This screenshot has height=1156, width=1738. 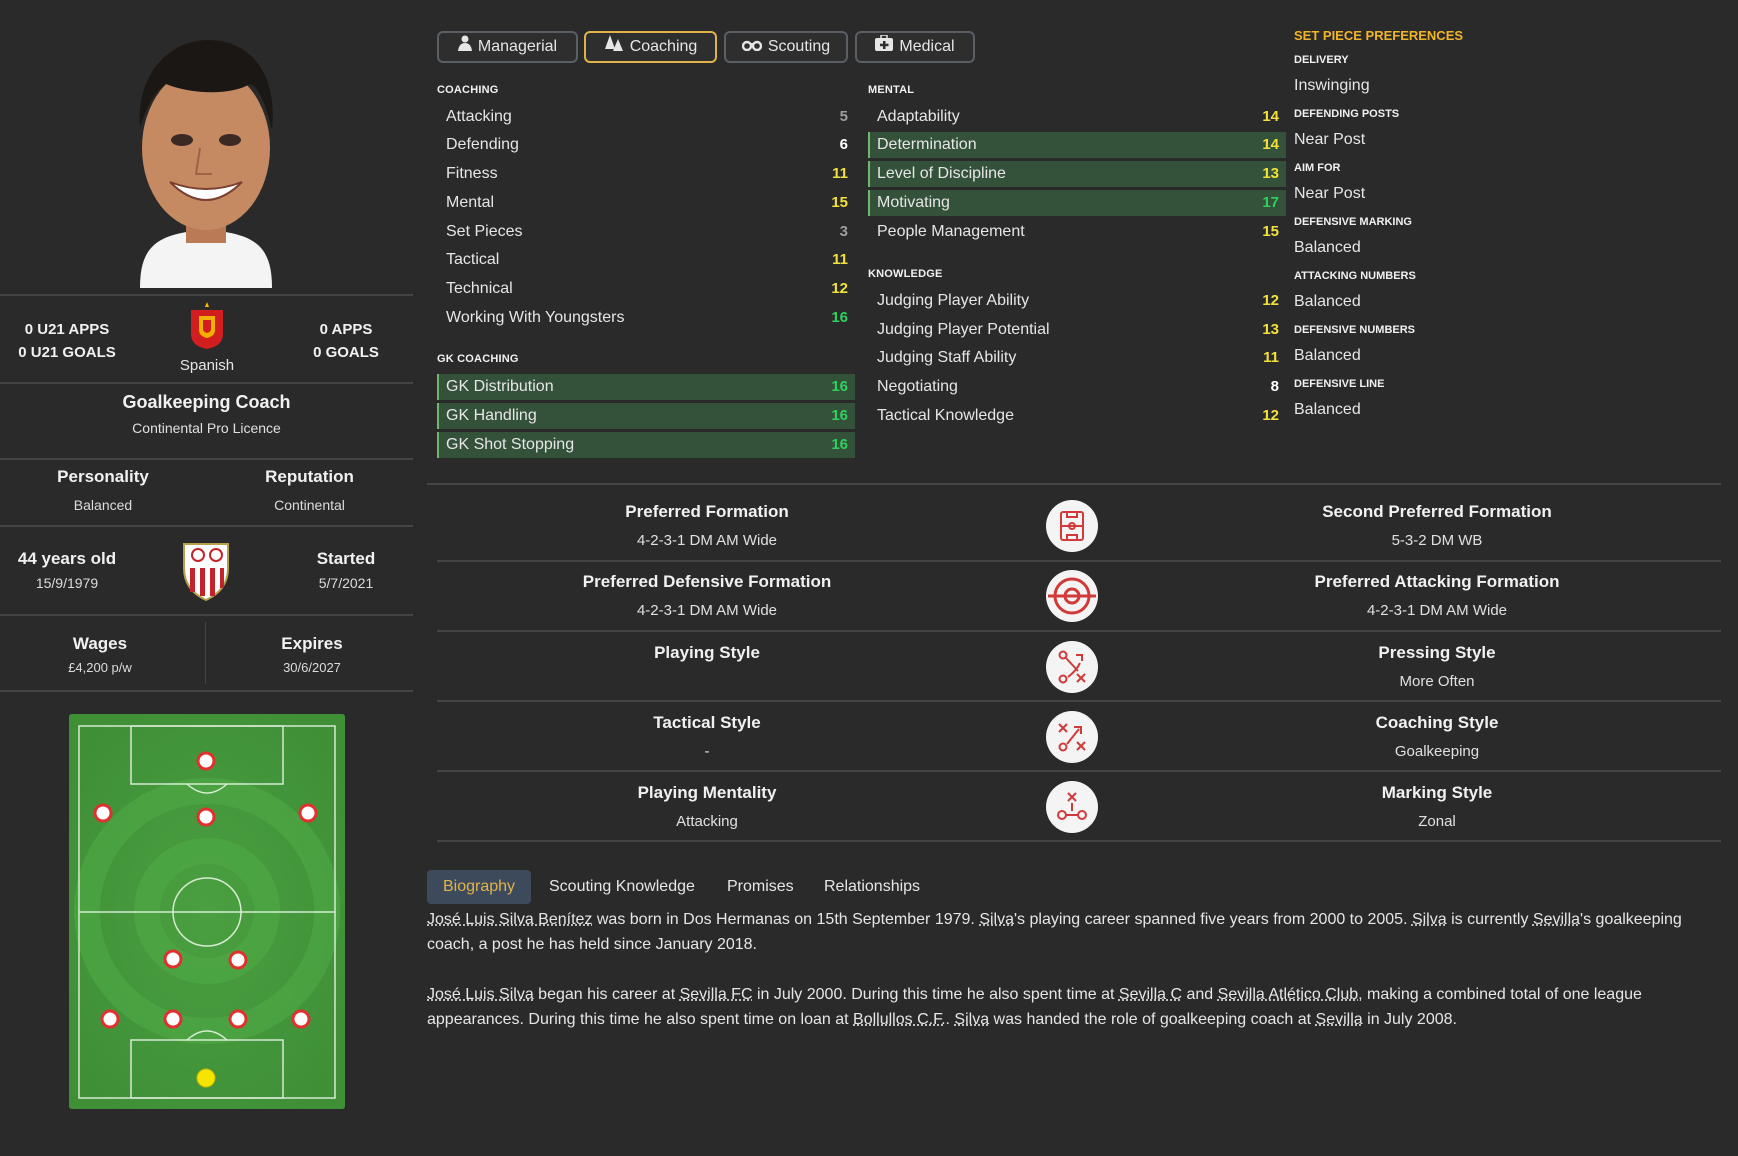 What do you see at coordinates (1150, 994) in the screenshot?
I see `bio-link: Sevilla C` at bounding box center [1150, 994].